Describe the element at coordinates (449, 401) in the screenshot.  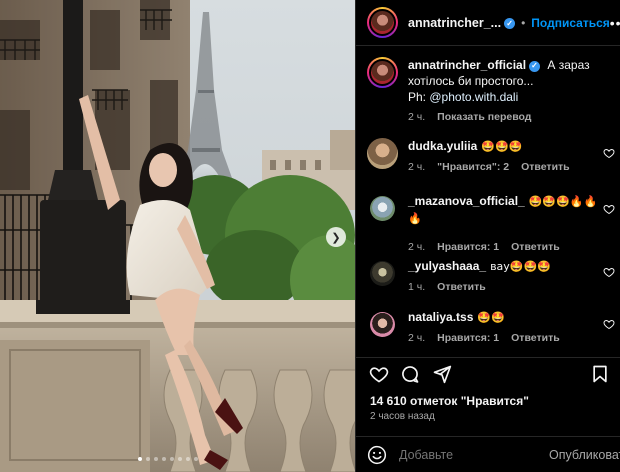
I see `likes-count: 14 610 отметок "Нравится"` at that location.